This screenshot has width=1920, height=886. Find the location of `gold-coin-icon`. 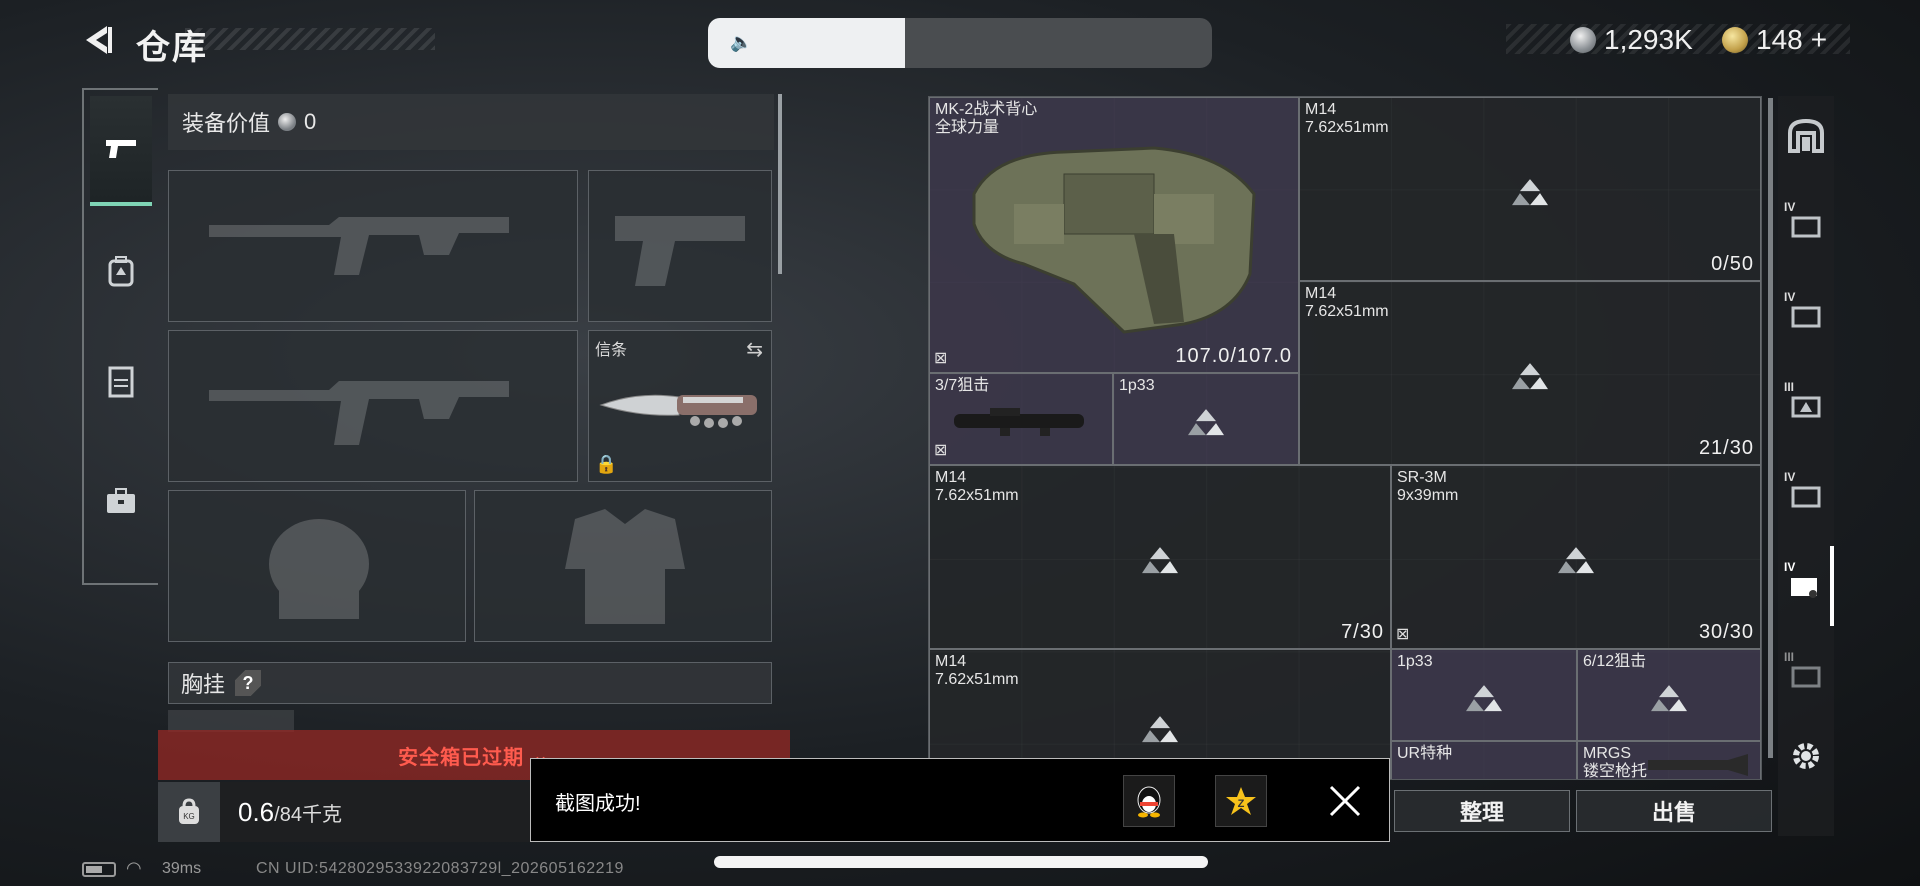

gold-coin-icon is located at coordinates (1735, 40).